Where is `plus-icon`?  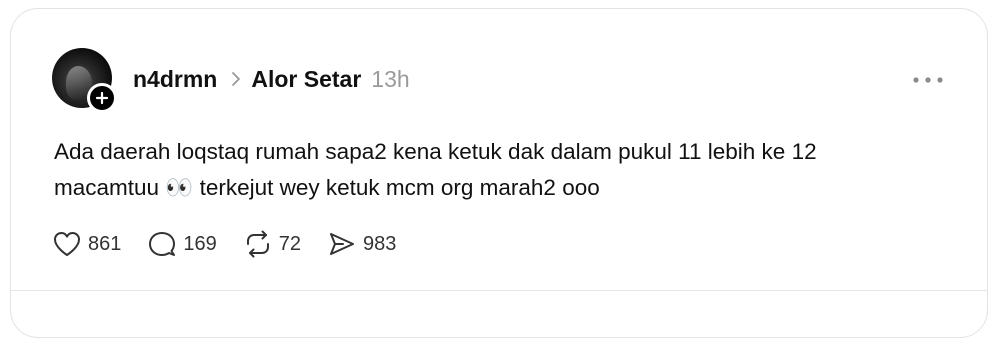 plus-icon is located at coordinates (102, 98).